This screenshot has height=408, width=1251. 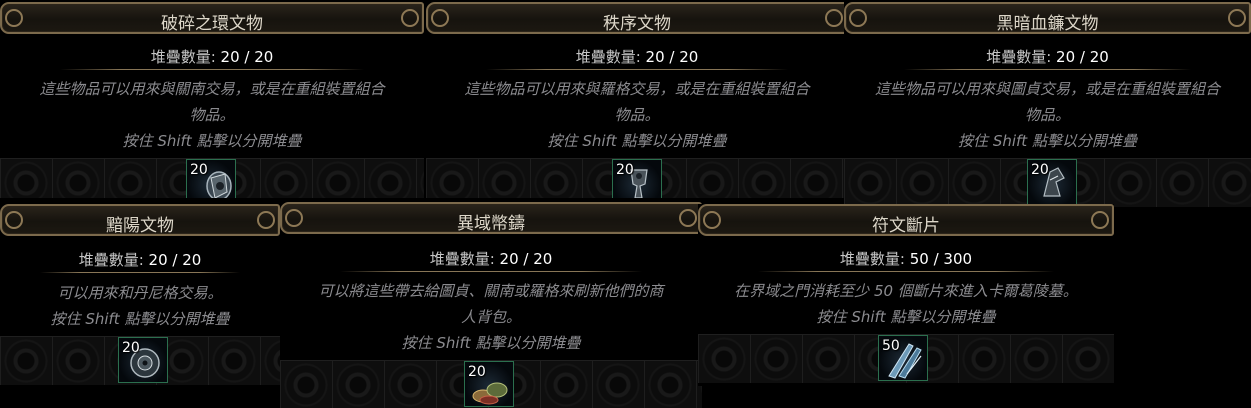 I want to click on stack-quantity: 50, so click(x=891, y=346).